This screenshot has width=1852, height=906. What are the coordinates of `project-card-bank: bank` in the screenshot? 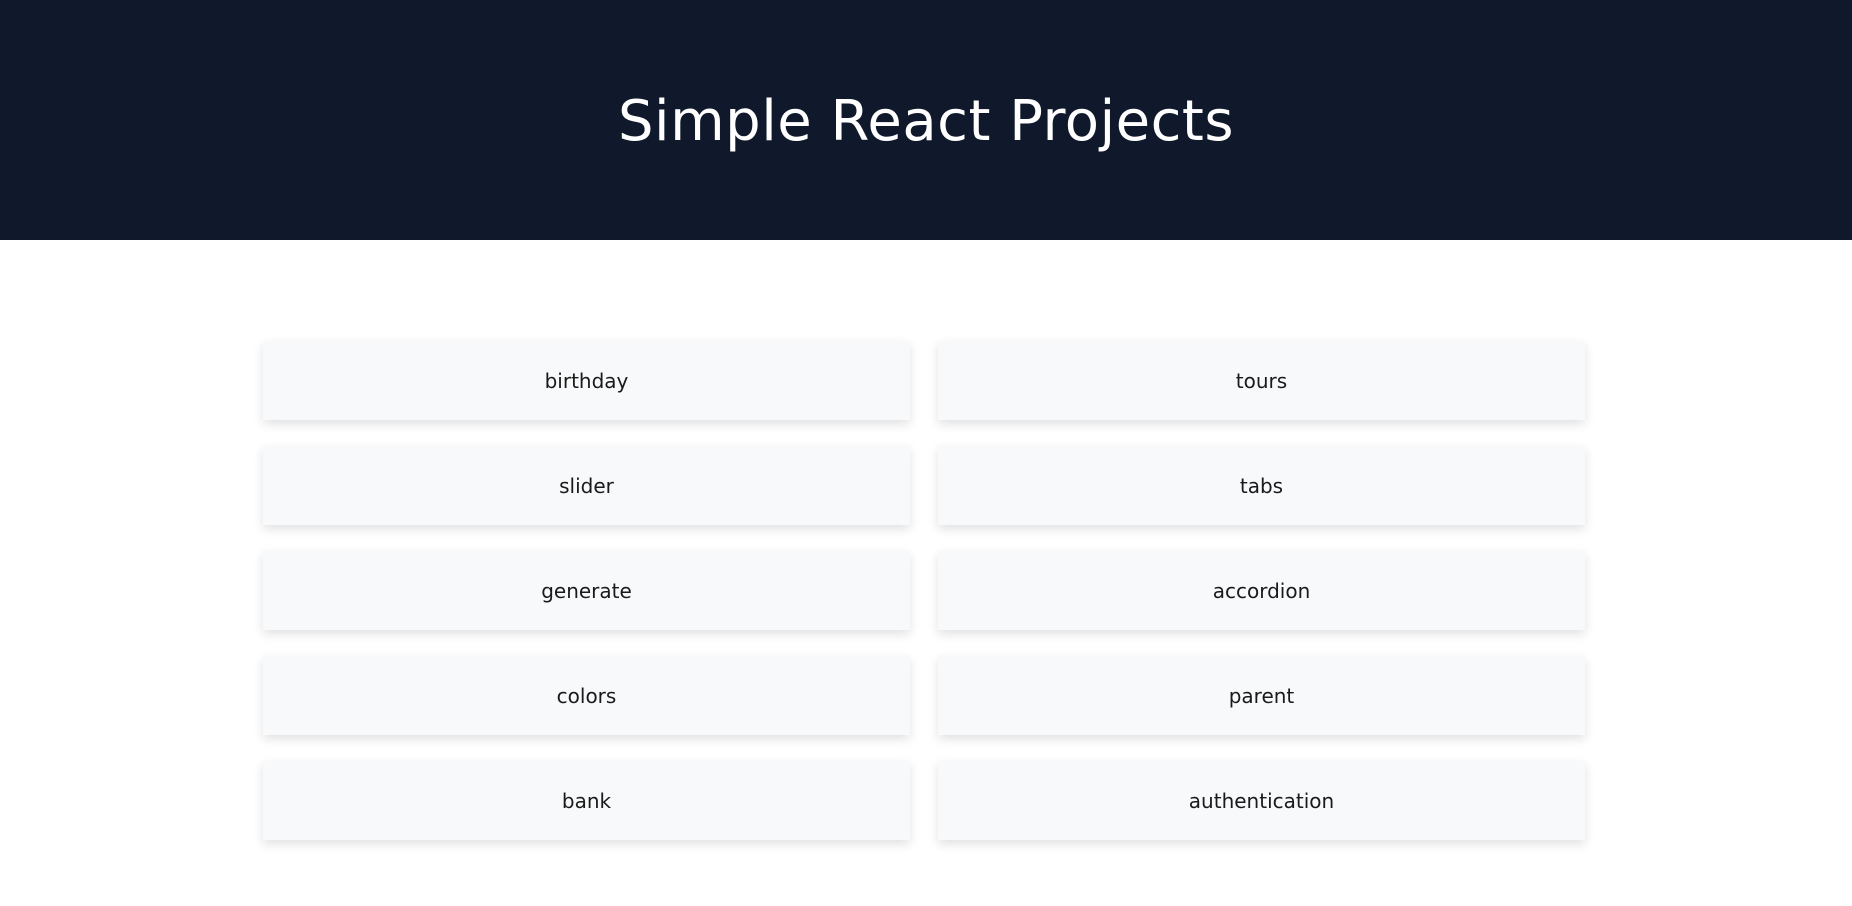 It's located at (586, 800).